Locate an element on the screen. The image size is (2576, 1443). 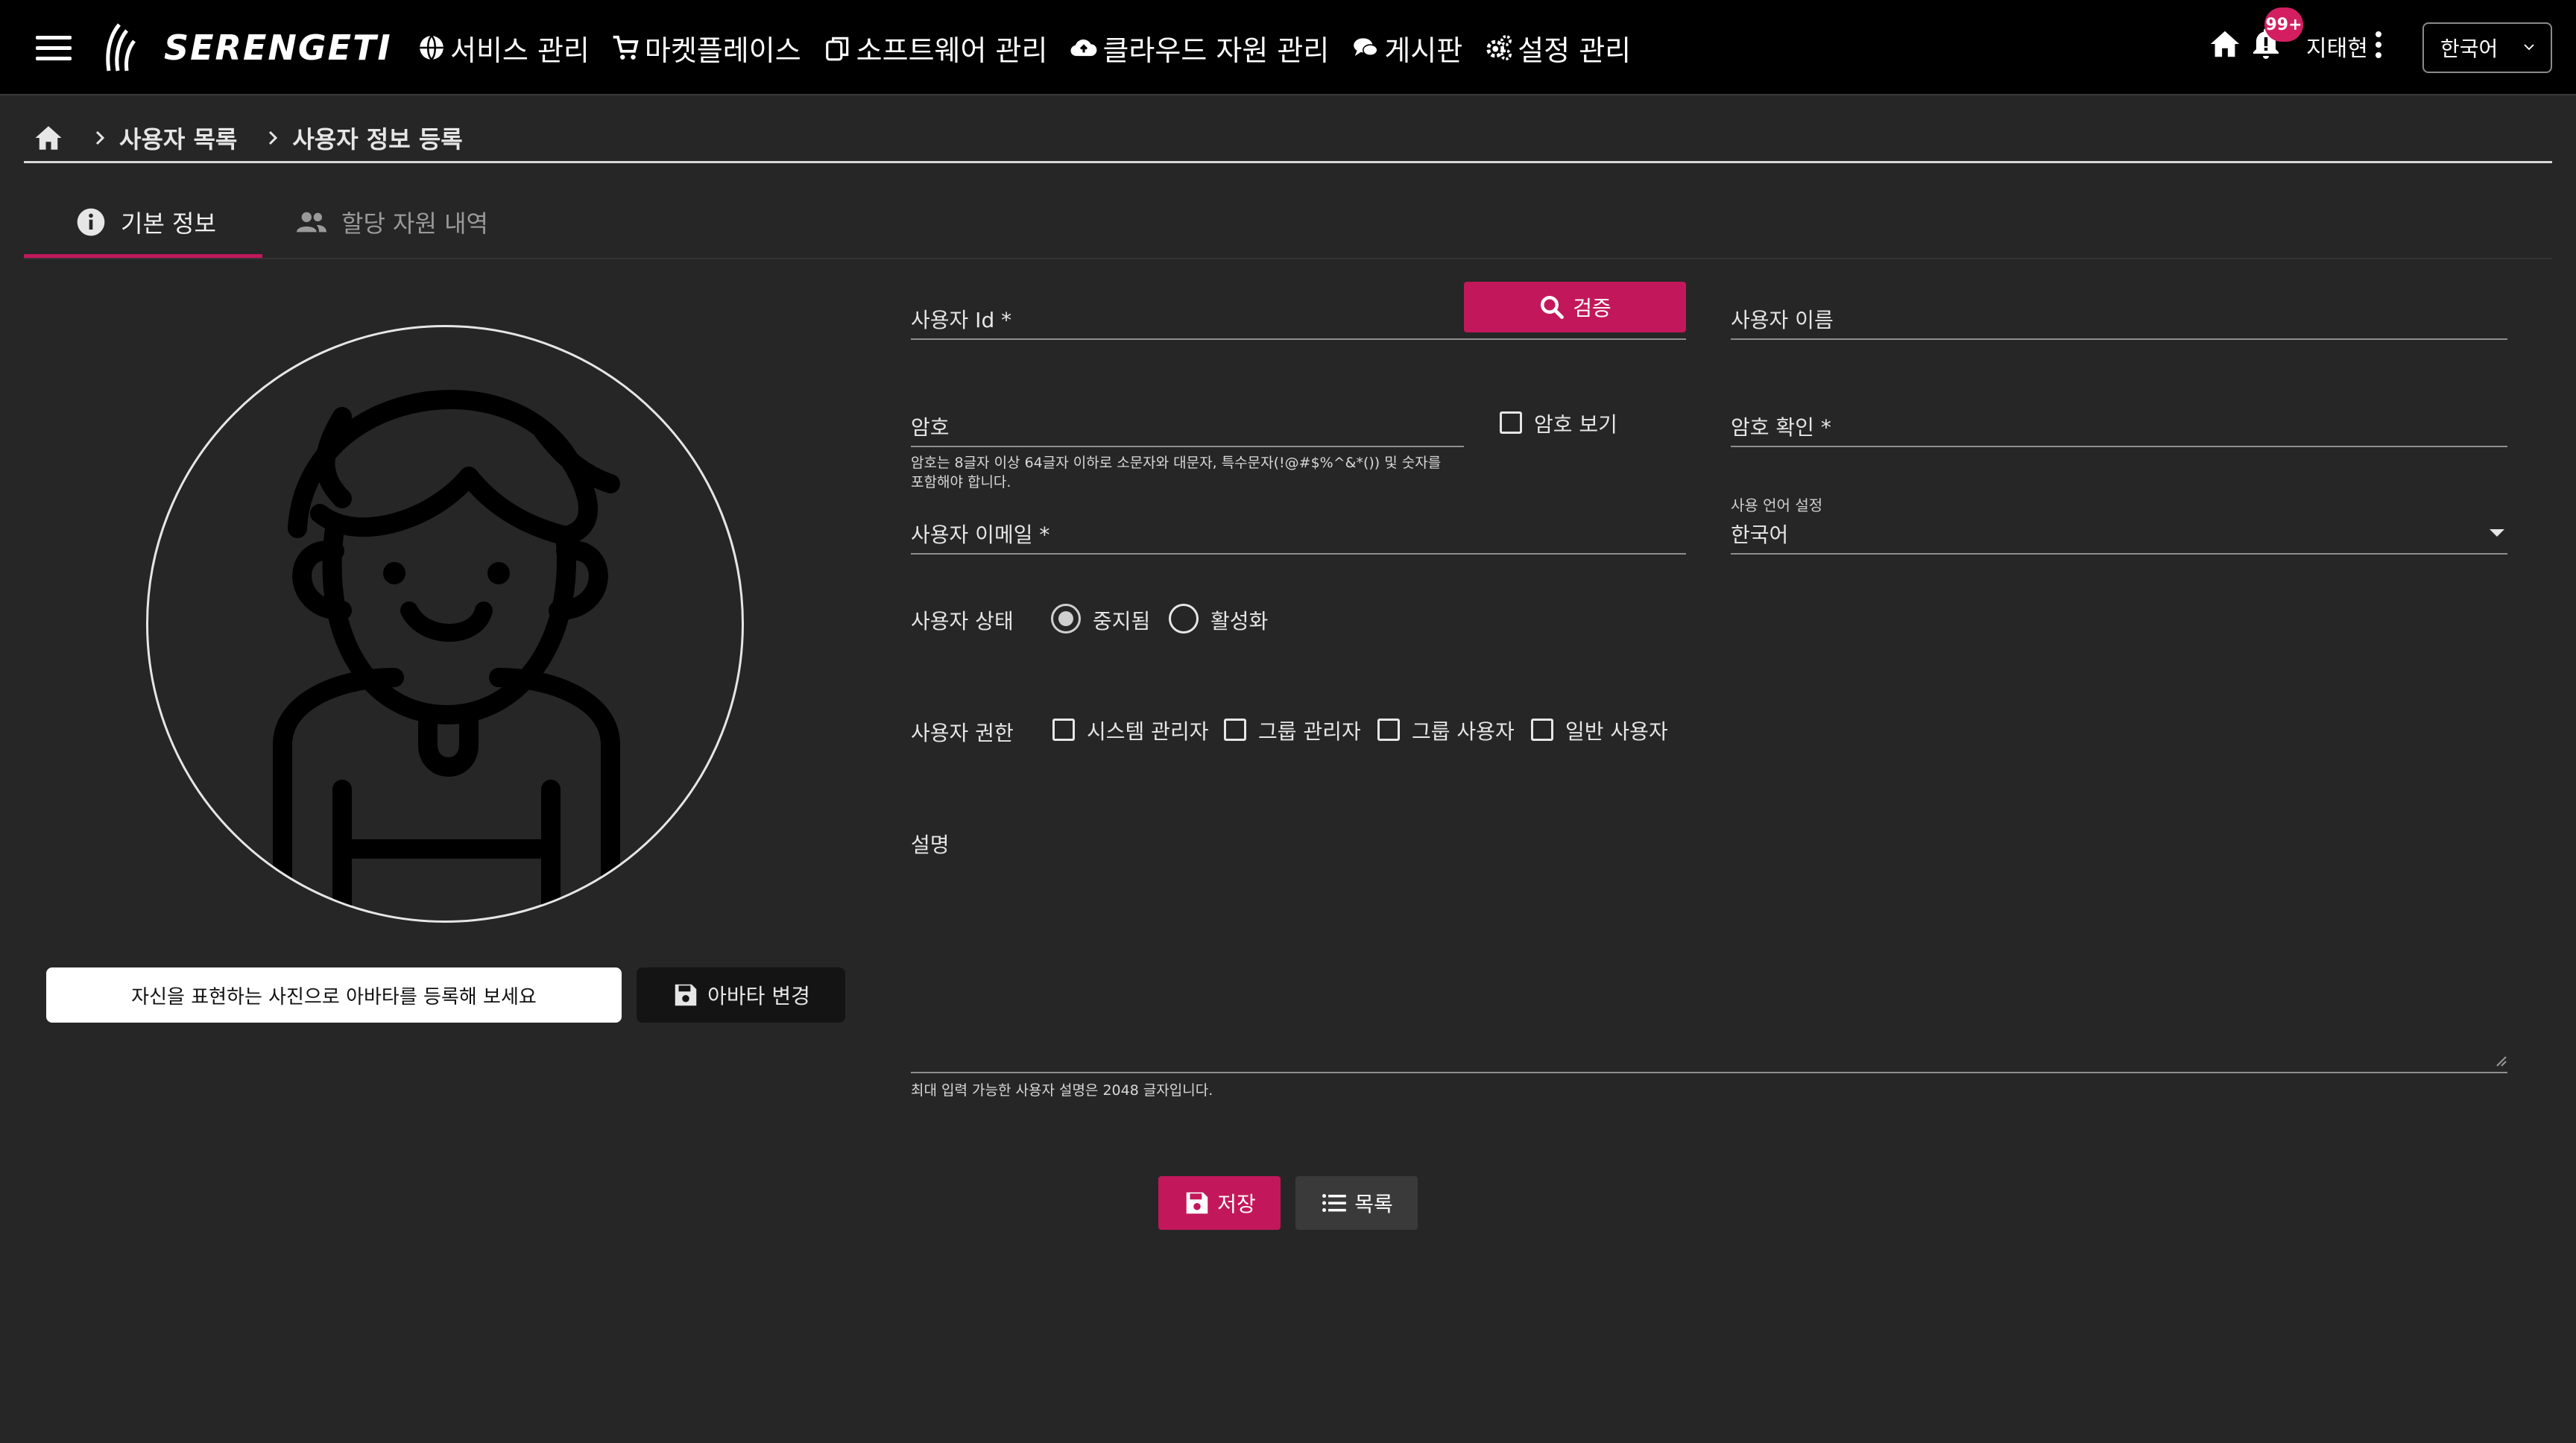
show-password-checkbox is located at coordinates (1511, 422).